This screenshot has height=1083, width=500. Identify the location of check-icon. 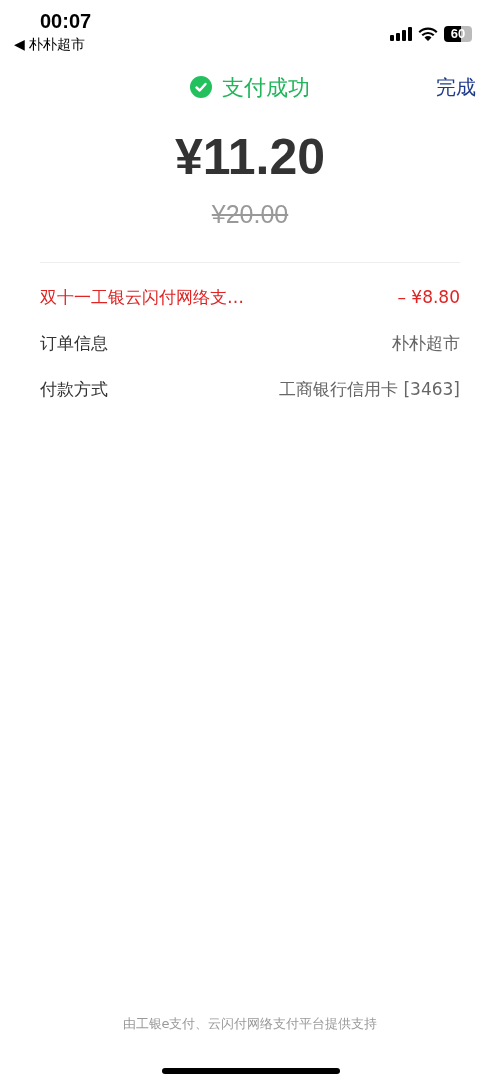
(201, 87).